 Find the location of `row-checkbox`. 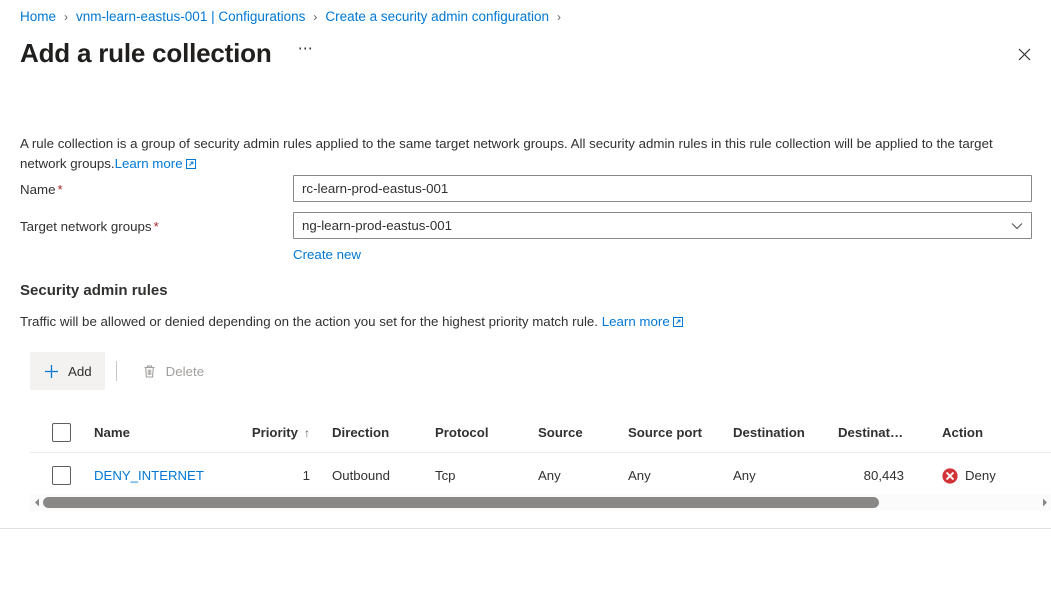

row-checkbox is located at coordinates (61, 475).